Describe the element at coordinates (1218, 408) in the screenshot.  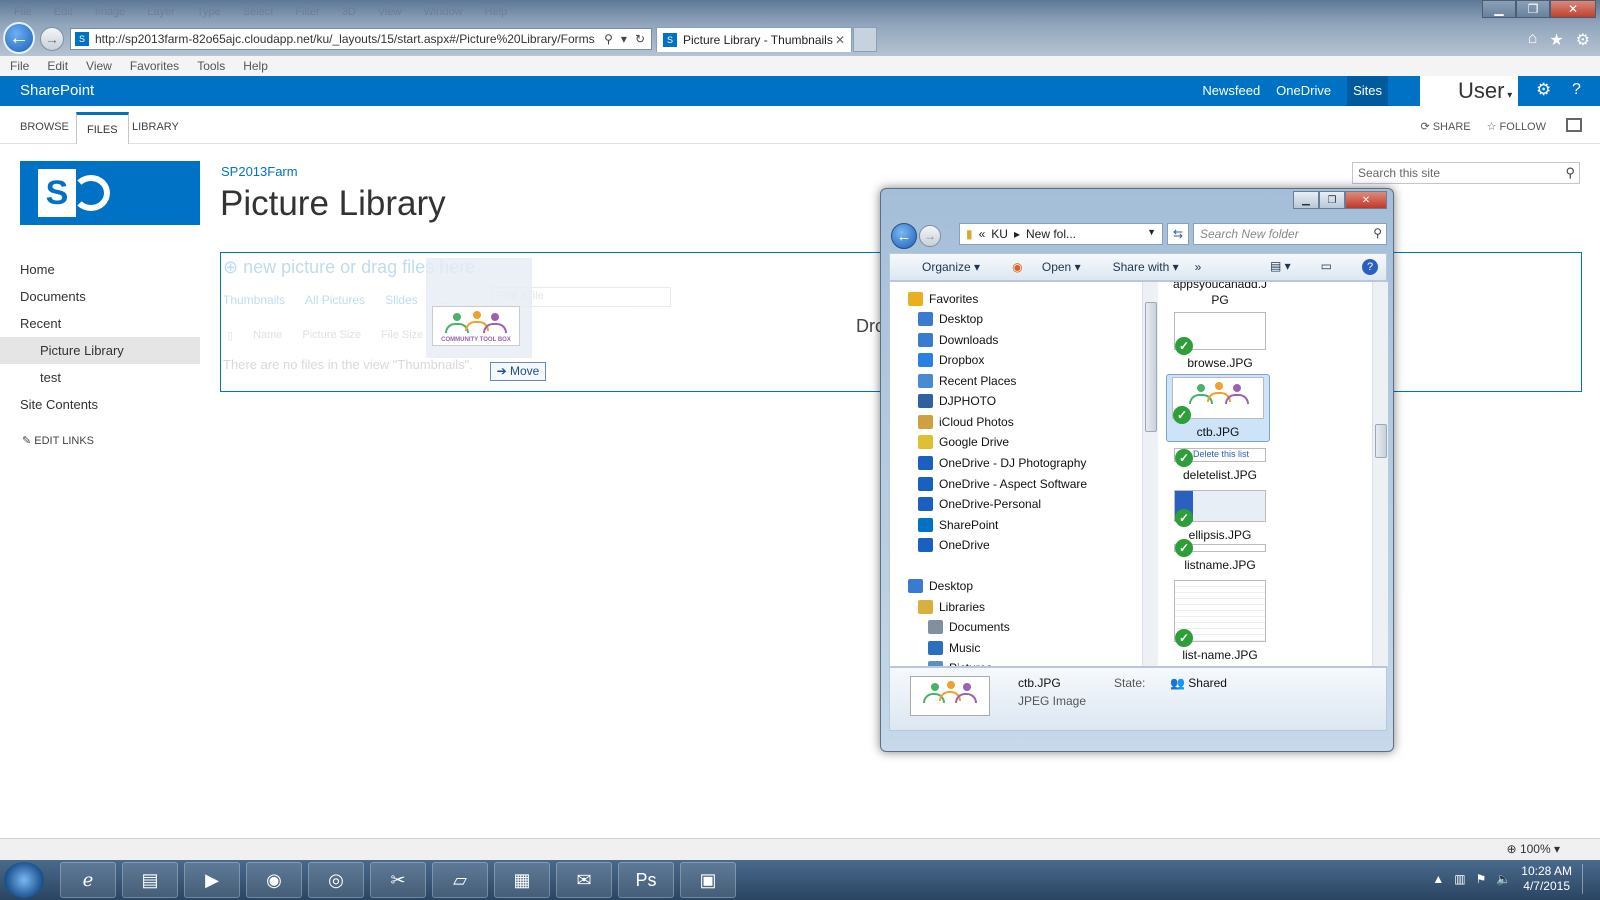
I see `file-item-selected: ✓ ctb.JPG` at that location.